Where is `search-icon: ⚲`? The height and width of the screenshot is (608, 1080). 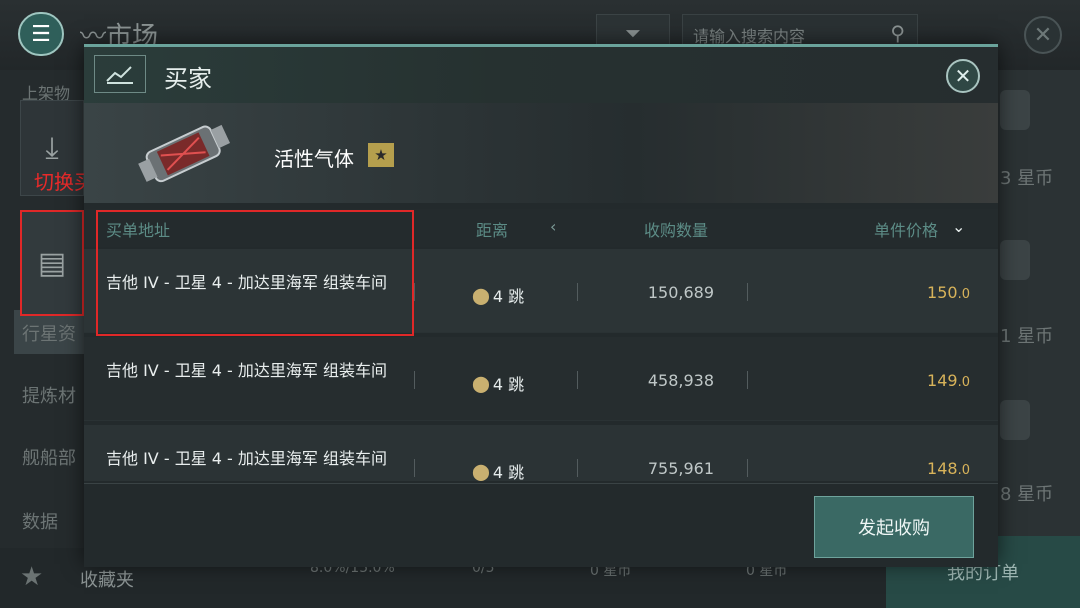
search-icon: ⚲ is located at coordinates (897, 33).